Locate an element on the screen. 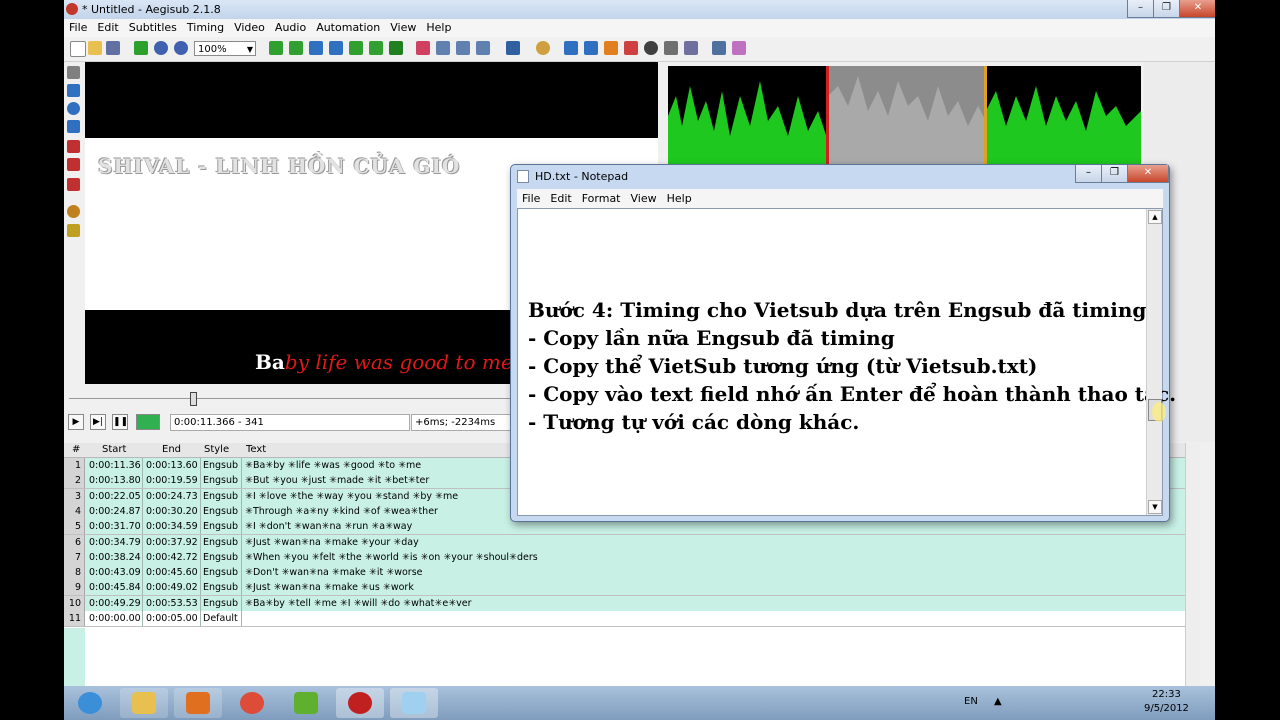 Image resolution: width=1280 pixels, height=720 pixels. scale-icon is located at coordinates (73, 146).